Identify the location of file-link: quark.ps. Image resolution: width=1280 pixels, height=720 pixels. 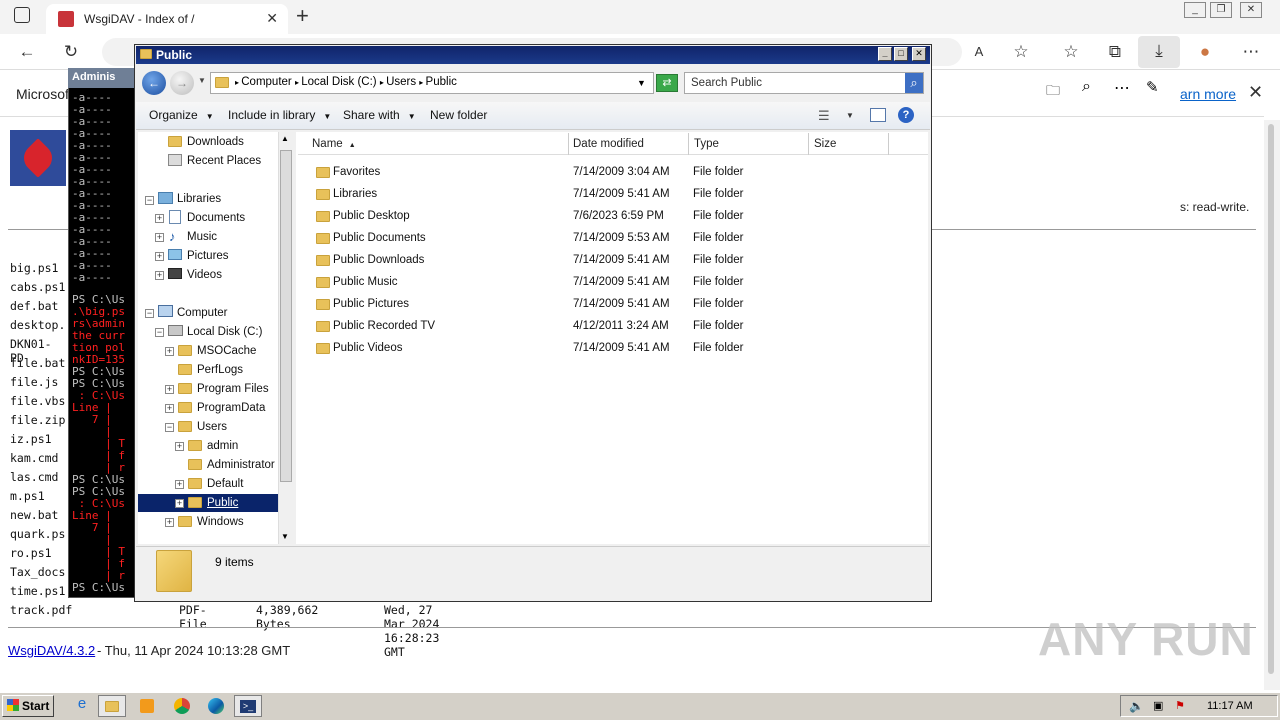
(37, 534).